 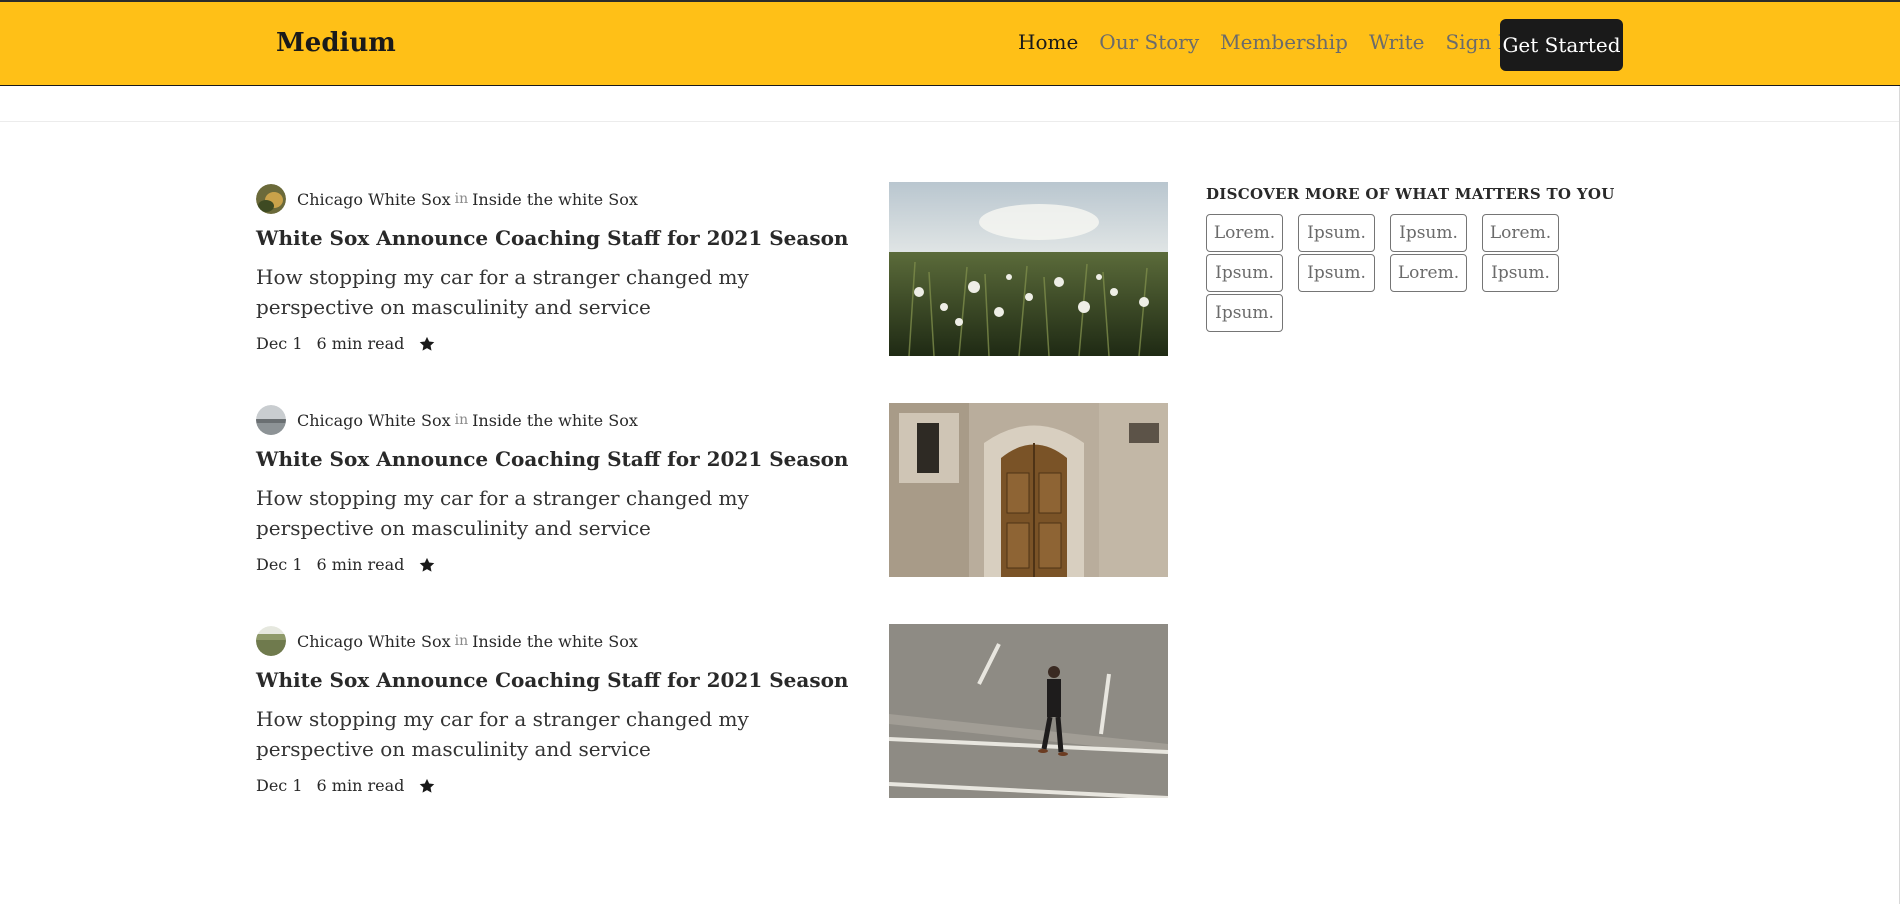 I want to click on man-walking-street-image, so click(x=1028, y=711).